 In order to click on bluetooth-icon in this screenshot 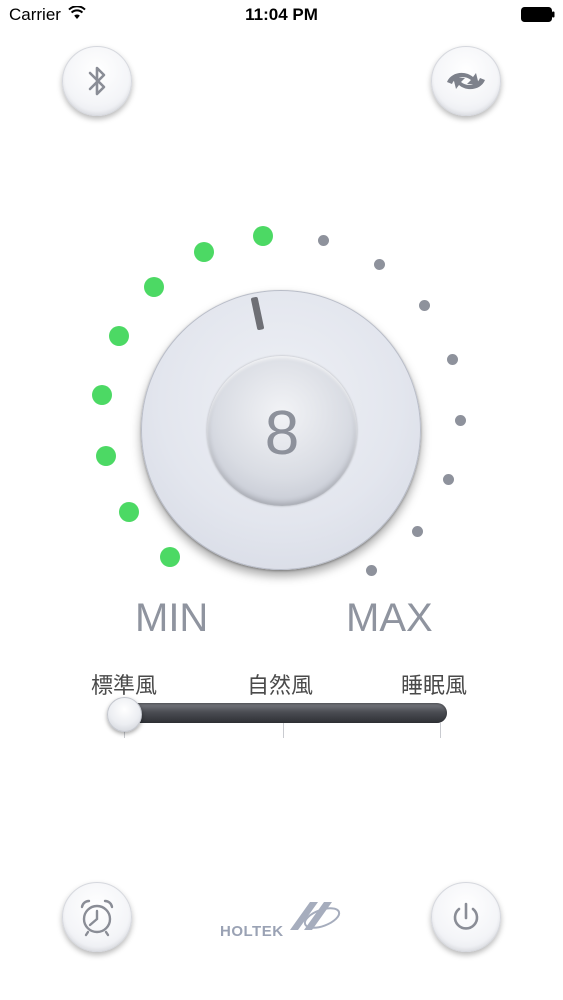, I will do `click(97, 81)`.